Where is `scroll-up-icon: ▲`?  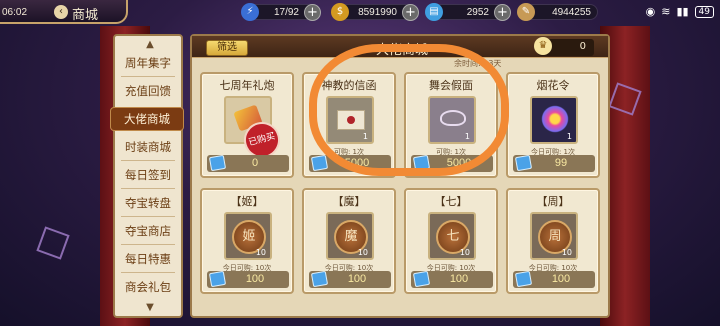
scroll-up-icon: ▲ is located at coordinates (150, 45).